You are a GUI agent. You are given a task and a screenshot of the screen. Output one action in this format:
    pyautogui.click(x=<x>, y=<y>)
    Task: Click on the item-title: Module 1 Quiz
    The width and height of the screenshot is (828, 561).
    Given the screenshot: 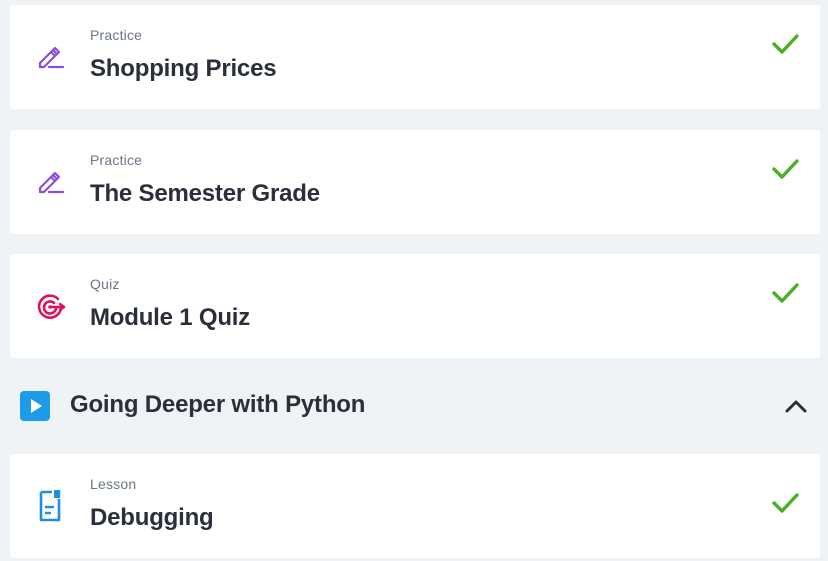 What is the action you would take?
    pyautogui.click(x=170, y=317)
    